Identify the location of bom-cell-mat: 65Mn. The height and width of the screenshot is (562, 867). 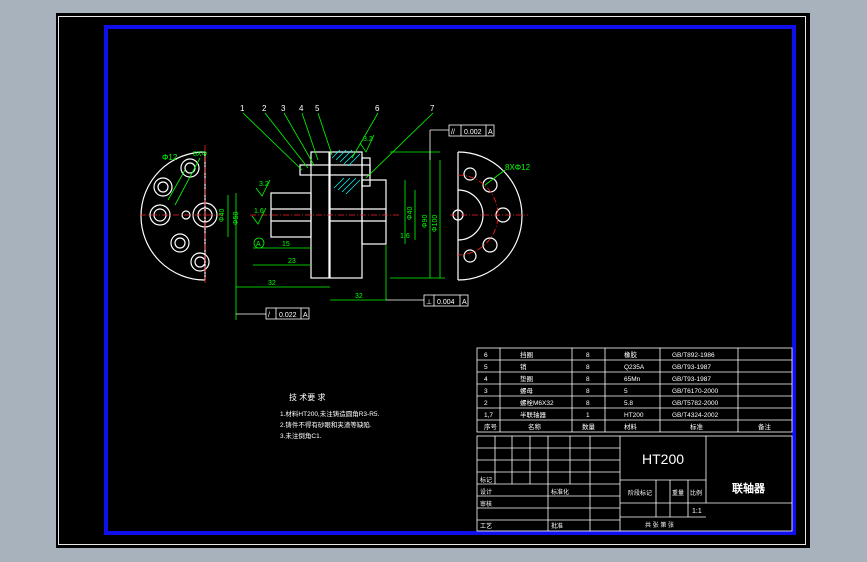
(632, 379).